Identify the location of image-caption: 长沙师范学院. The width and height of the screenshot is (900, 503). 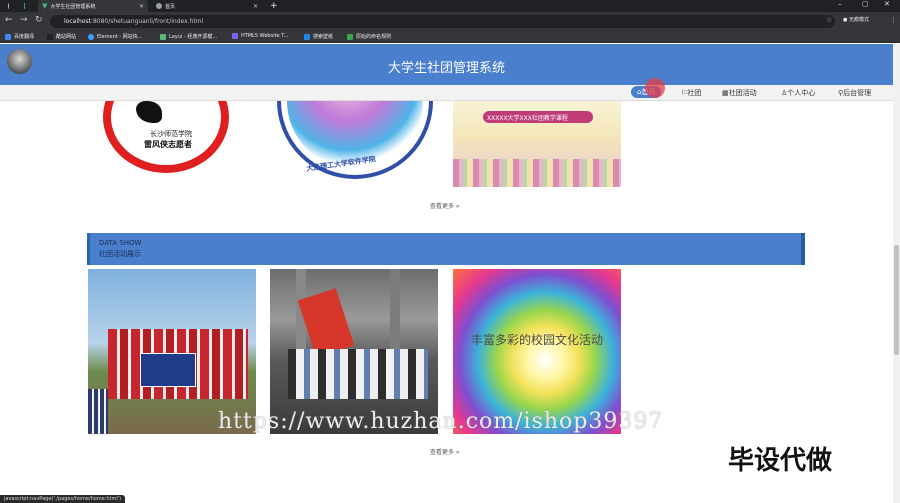
(171, 134).